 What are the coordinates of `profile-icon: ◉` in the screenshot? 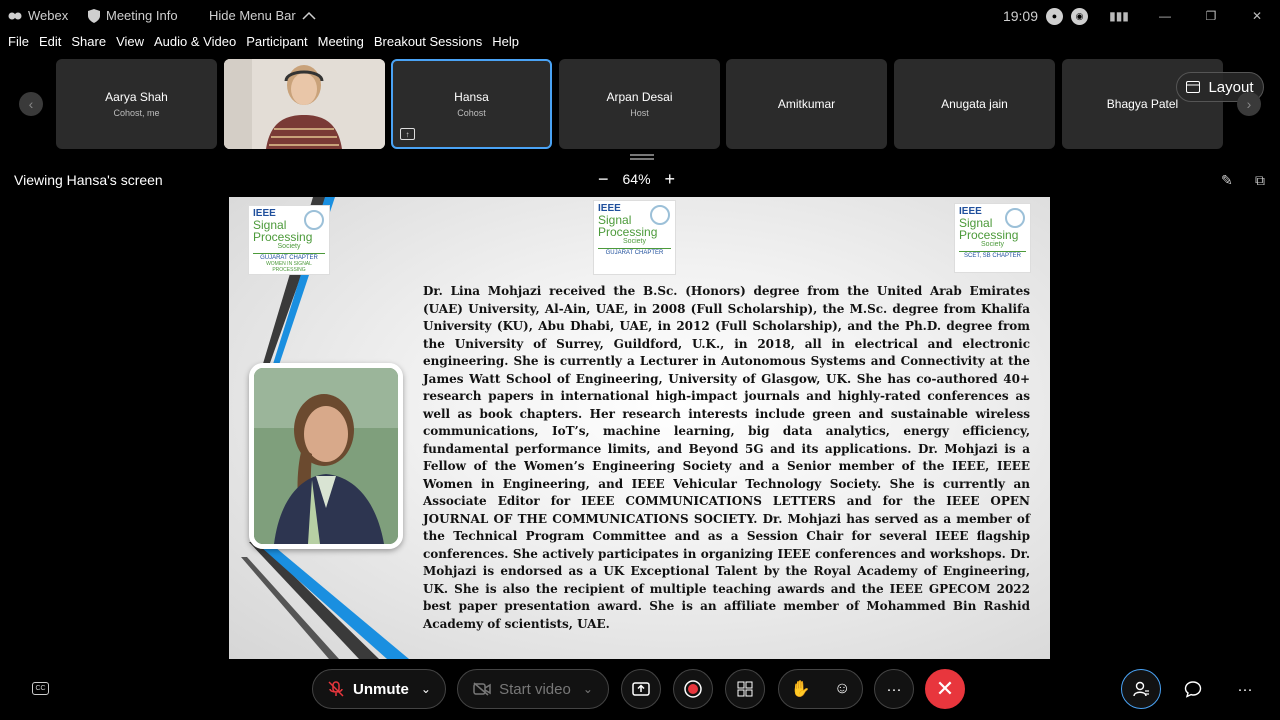 It's located at (1079, 16).